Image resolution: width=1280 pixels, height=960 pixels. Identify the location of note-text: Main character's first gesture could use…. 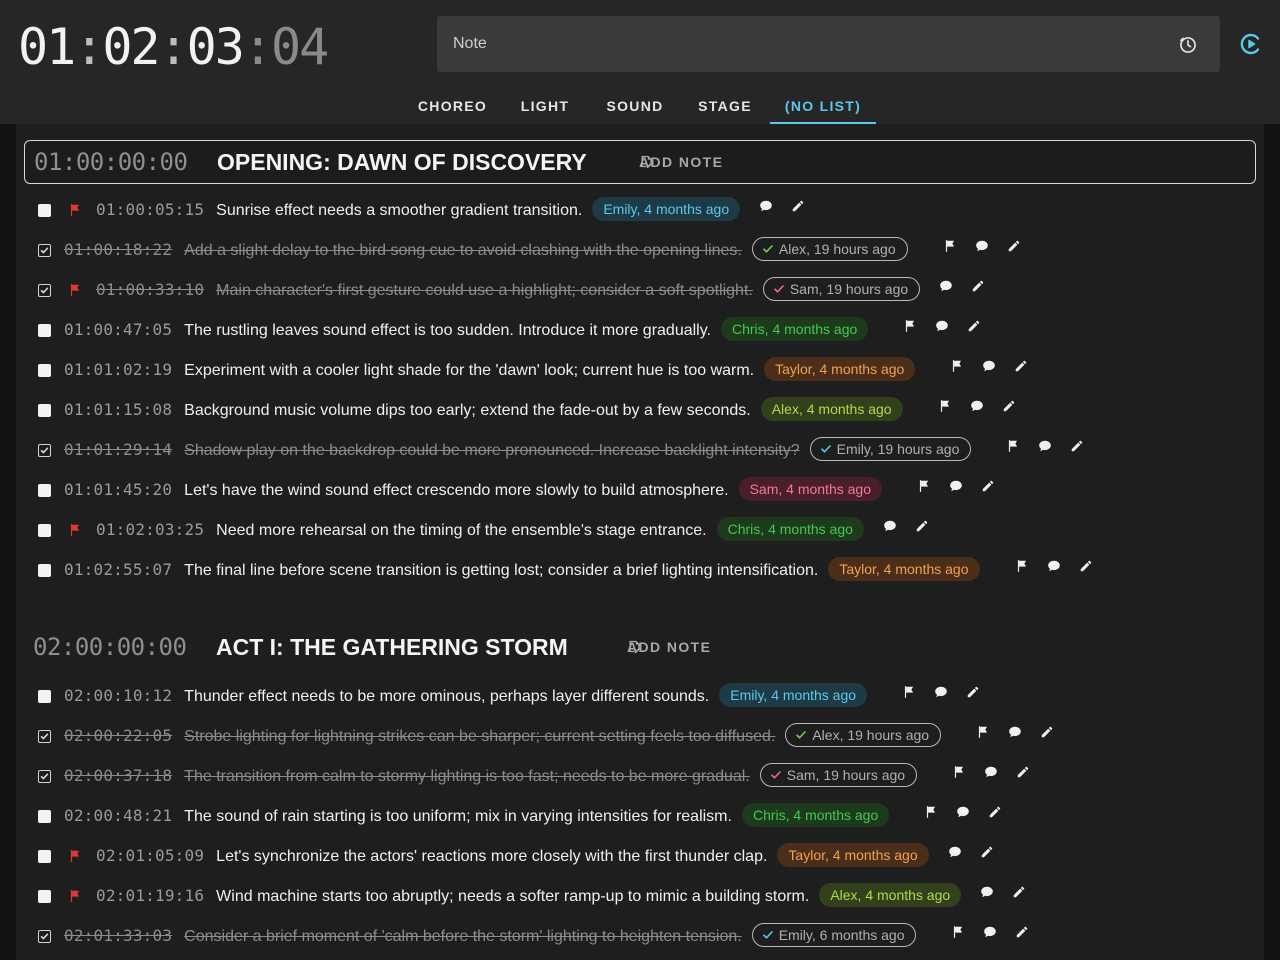
(484, 290).